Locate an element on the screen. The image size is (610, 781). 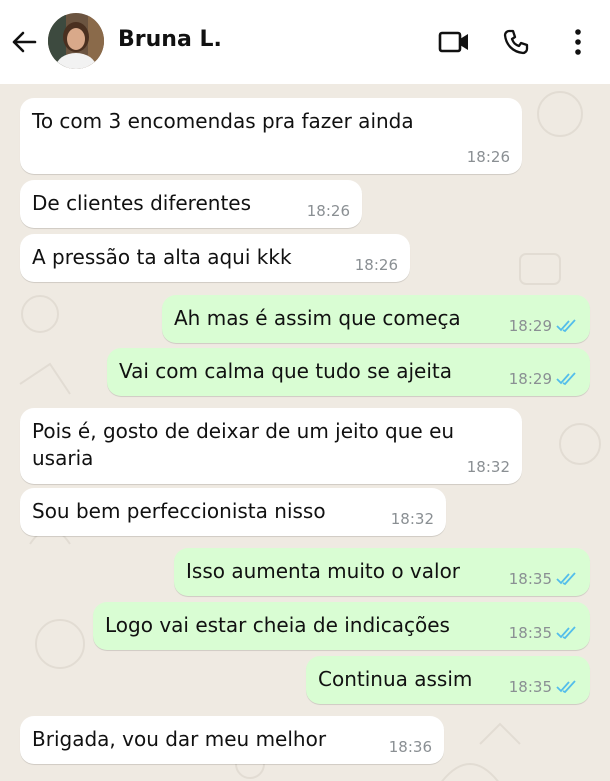
video-call-icon is located at coordinates (454, 42).